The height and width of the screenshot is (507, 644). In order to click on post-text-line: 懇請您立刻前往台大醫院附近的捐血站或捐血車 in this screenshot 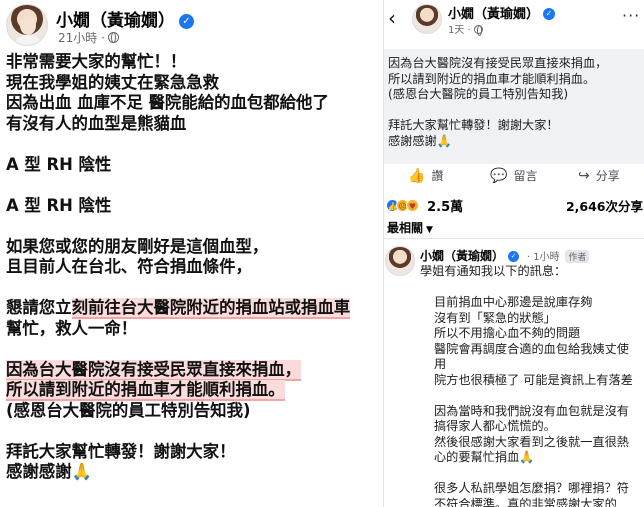, I will do `click(193, 308)`.